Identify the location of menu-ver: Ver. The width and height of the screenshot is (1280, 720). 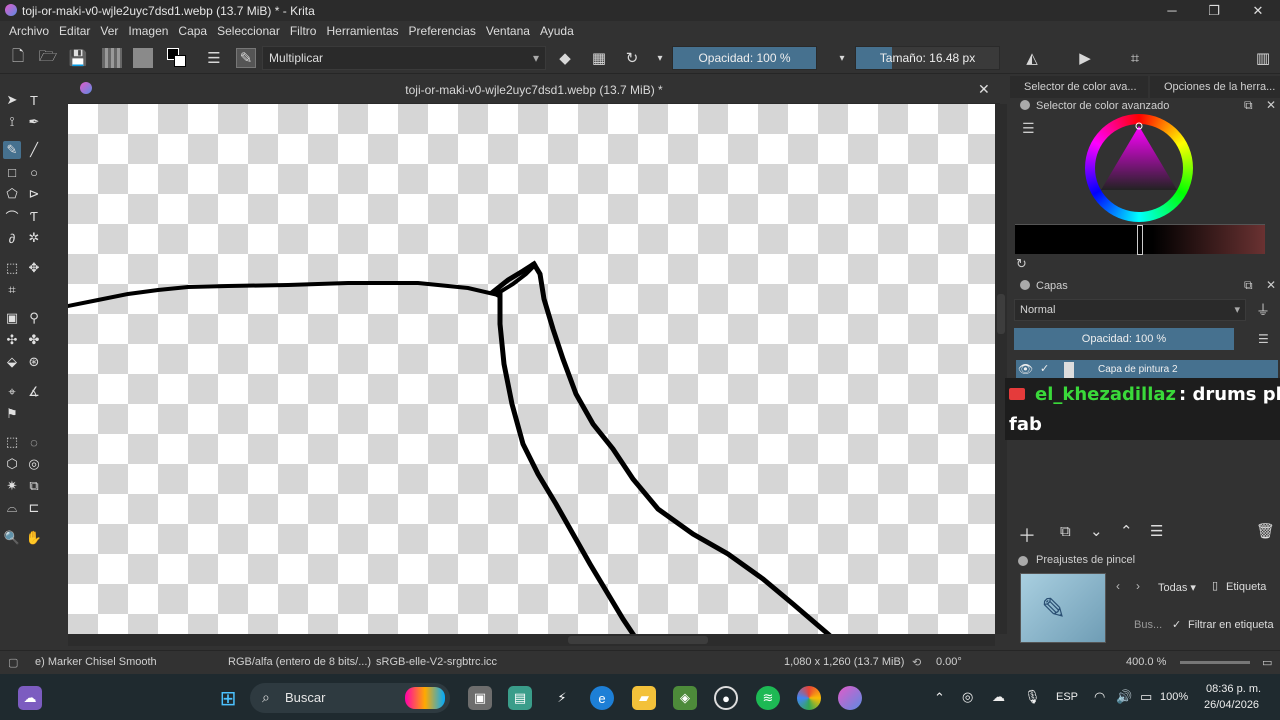
(109, 31).